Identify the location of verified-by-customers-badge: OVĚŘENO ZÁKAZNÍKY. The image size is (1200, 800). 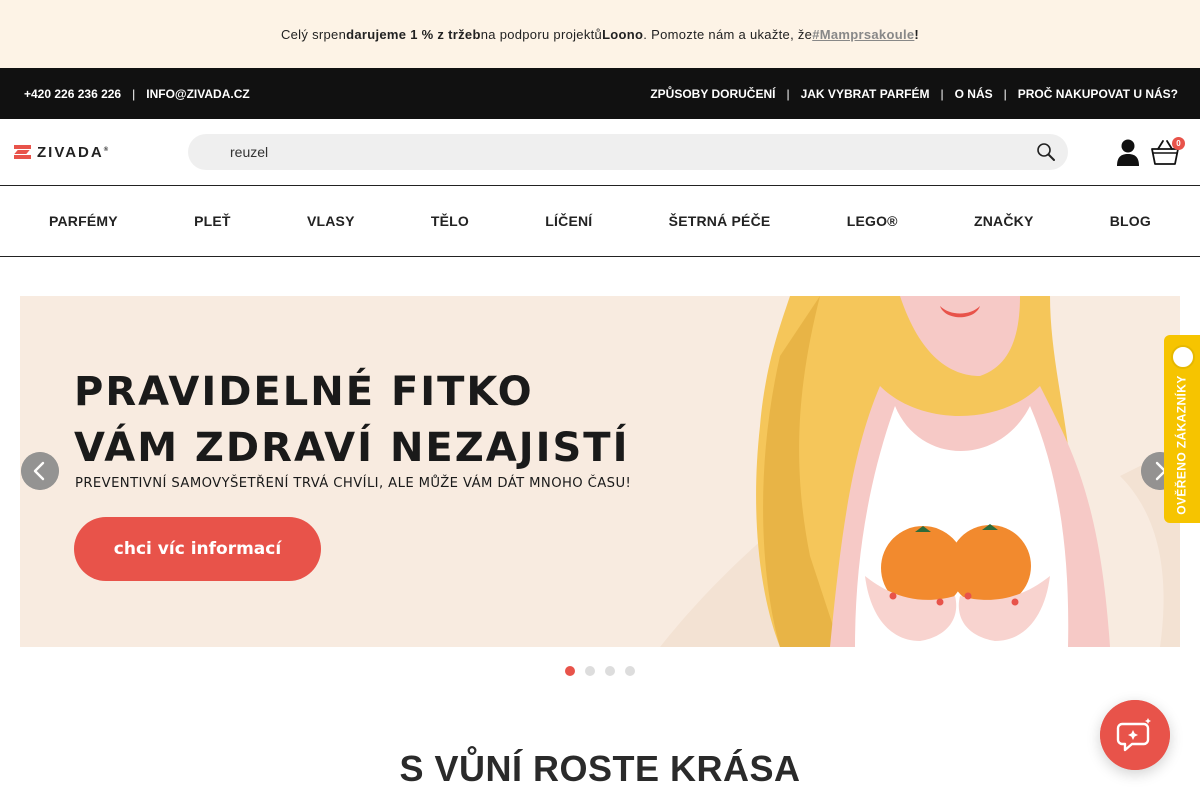
(1182, 429).